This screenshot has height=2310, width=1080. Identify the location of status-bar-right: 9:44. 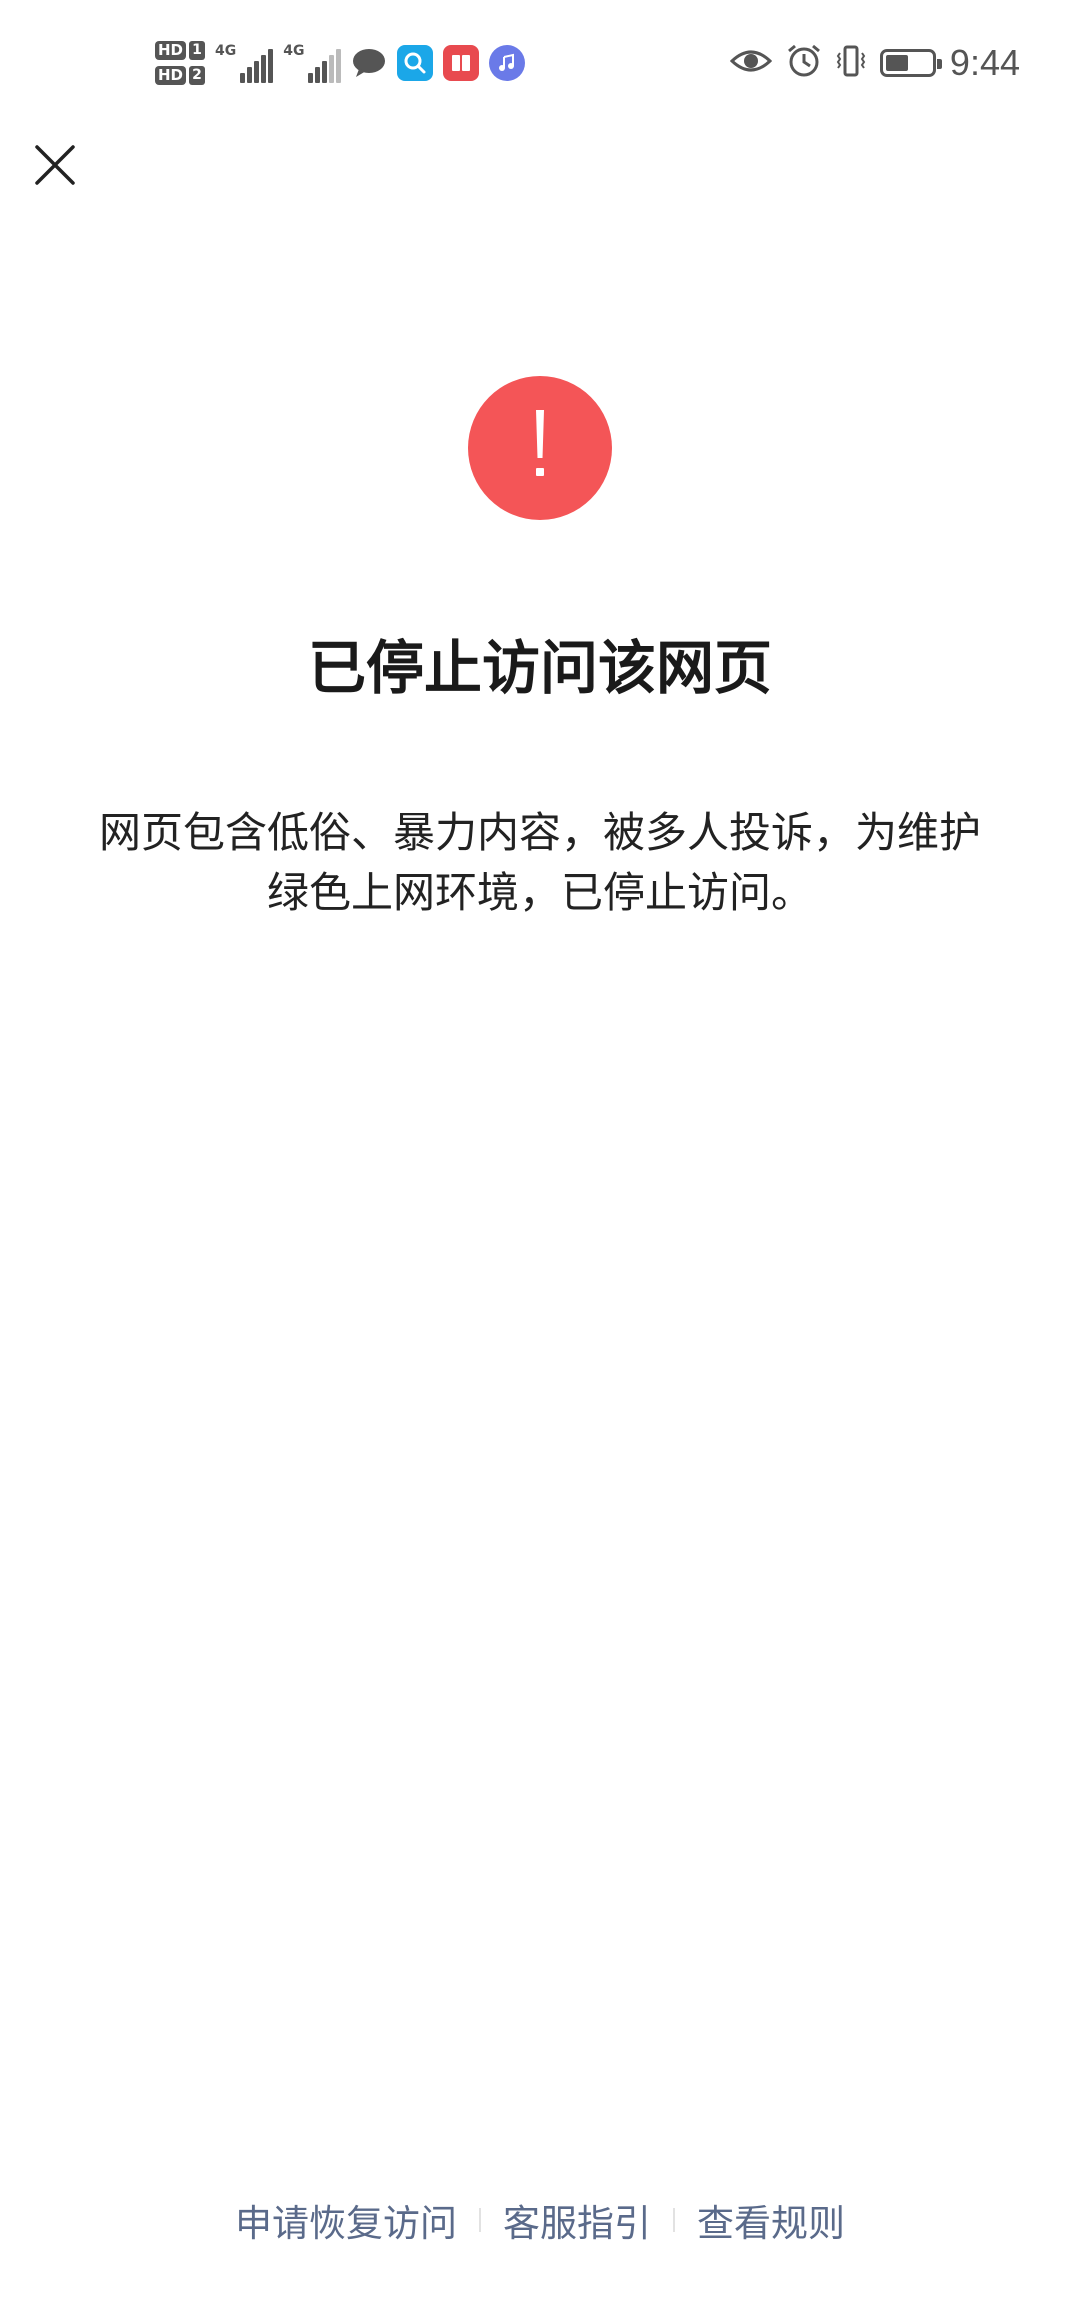
(874, 63).